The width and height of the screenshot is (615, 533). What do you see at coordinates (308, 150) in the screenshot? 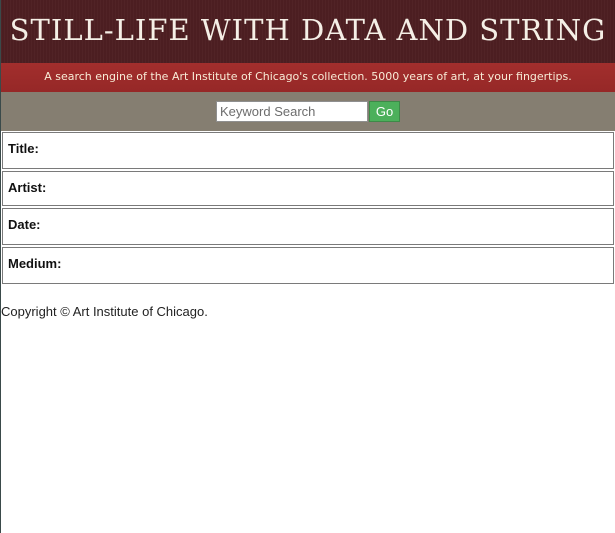
I see `title-field: Title:` at bounding box center [308, 150].